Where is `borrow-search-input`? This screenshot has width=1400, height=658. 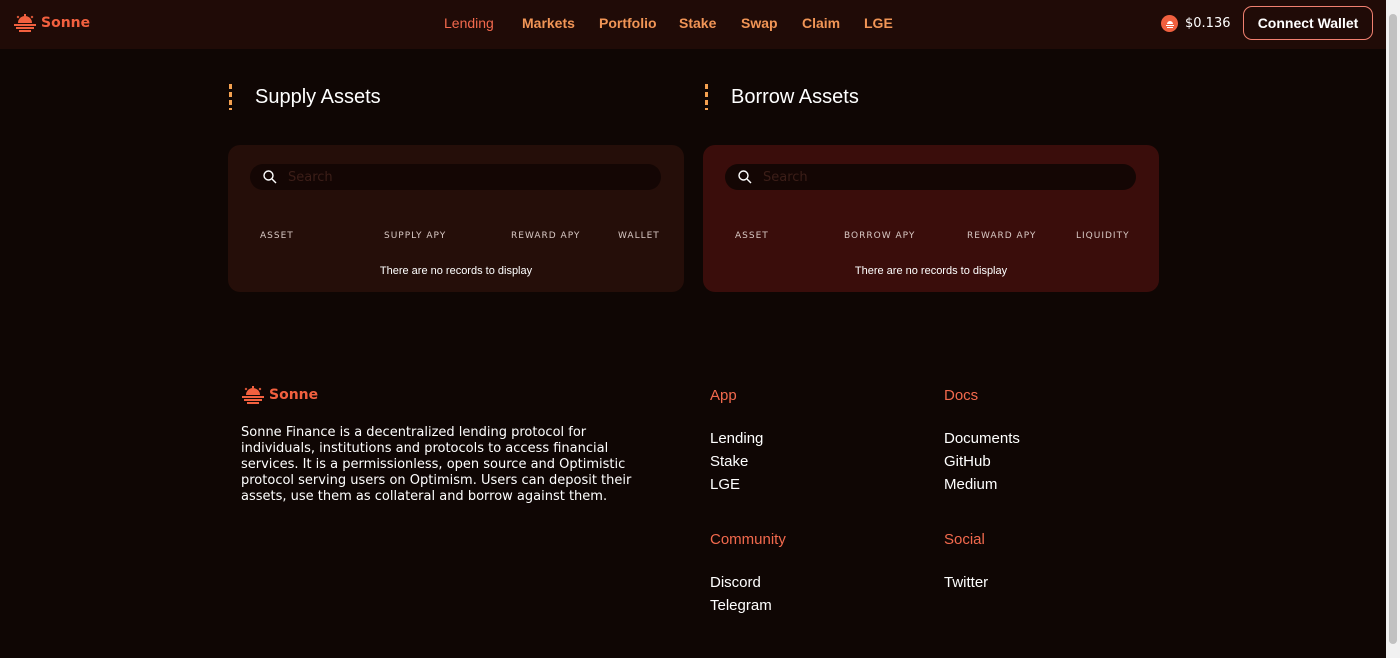 borrow-search-input is located at coordinates (943, 177).